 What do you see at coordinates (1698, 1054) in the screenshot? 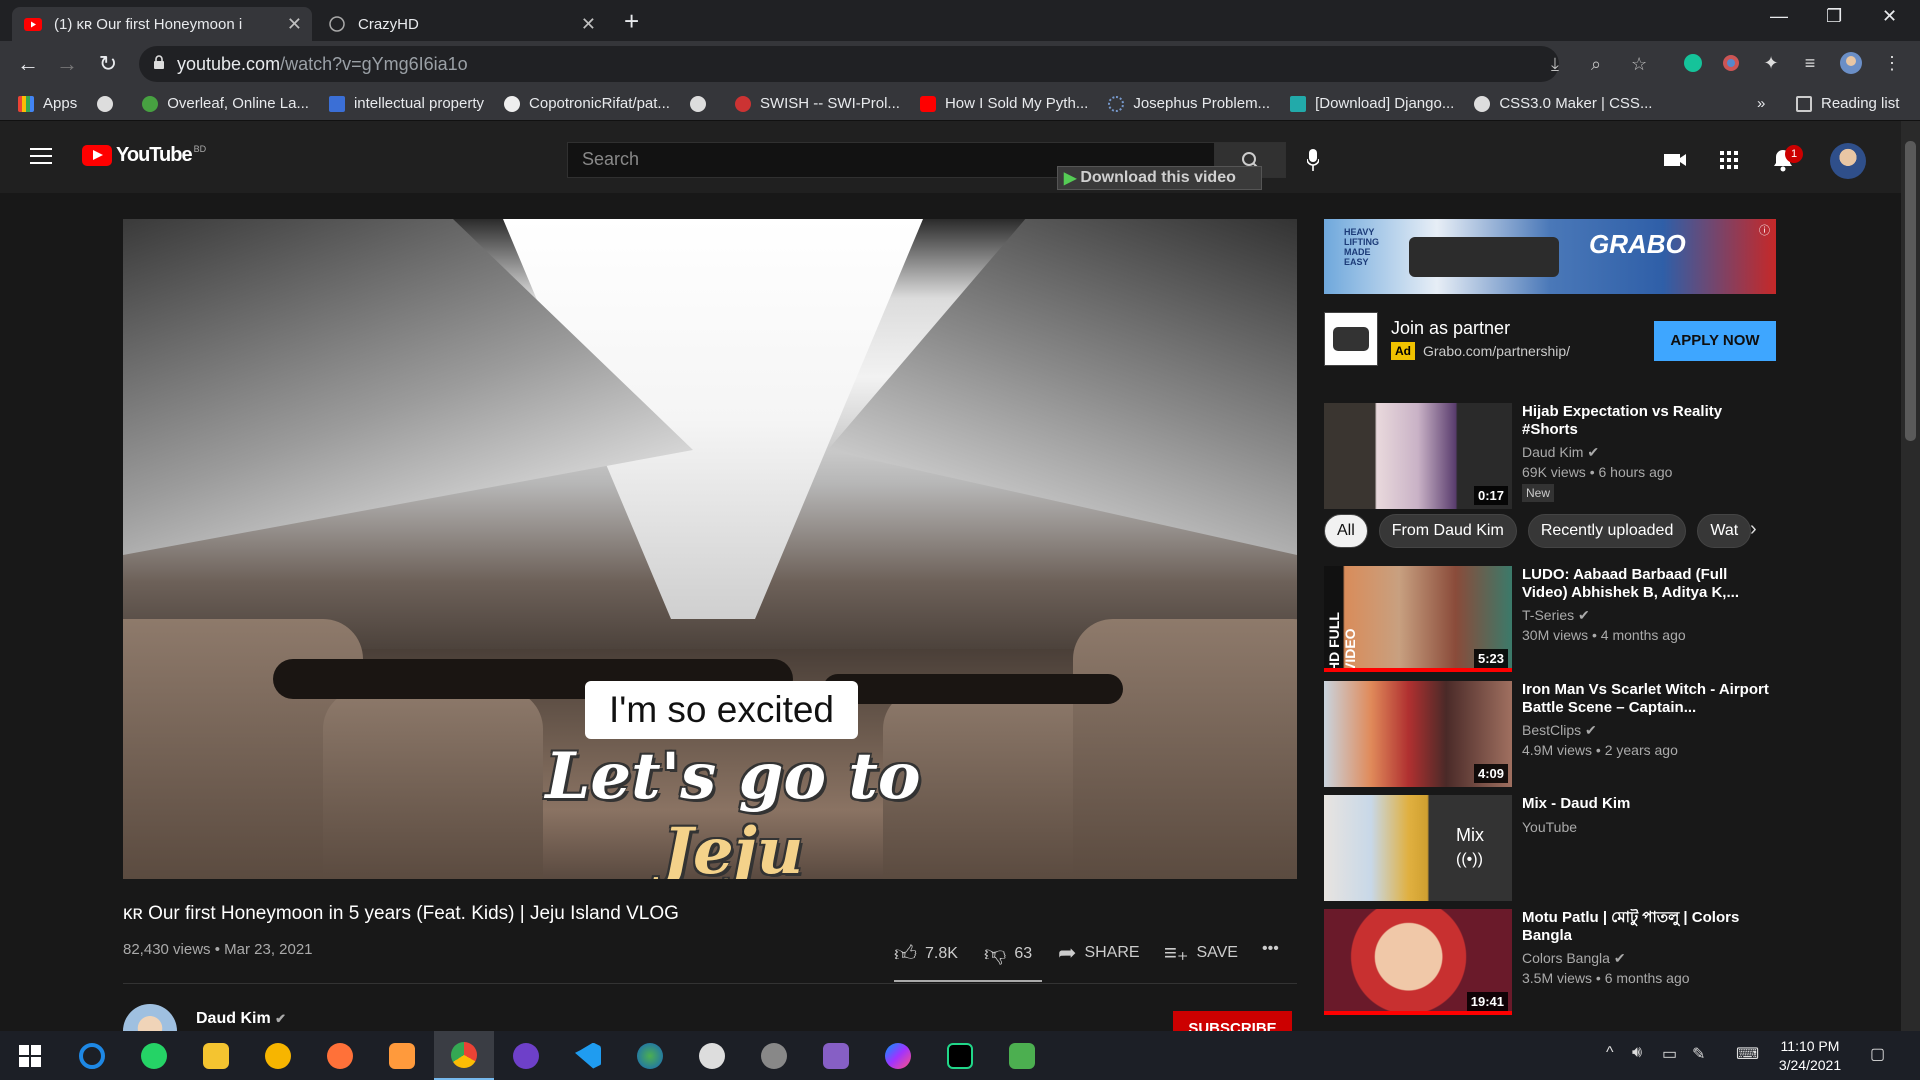
I see `pen-icon: ✎` at bounding box center [1698, 1054].